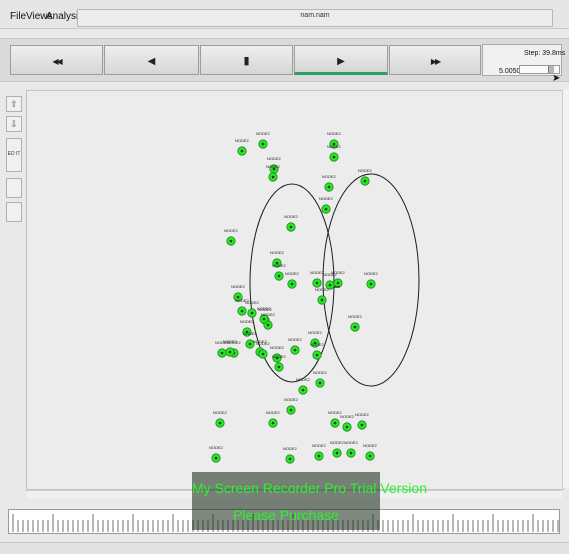 The height and width of the screenshot is (554, 569). I want to click on zoom-in-button: ⇧, so click(14, 104).